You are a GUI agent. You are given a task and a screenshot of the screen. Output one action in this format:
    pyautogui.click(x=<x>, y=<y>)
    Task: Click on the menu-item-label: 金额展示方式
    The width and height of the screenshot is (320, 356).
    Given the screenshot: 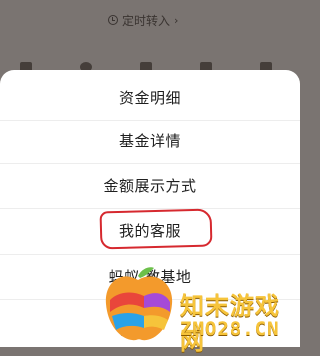 What is the action you would take?
    pyautogui.click(x=150, y=185)
    